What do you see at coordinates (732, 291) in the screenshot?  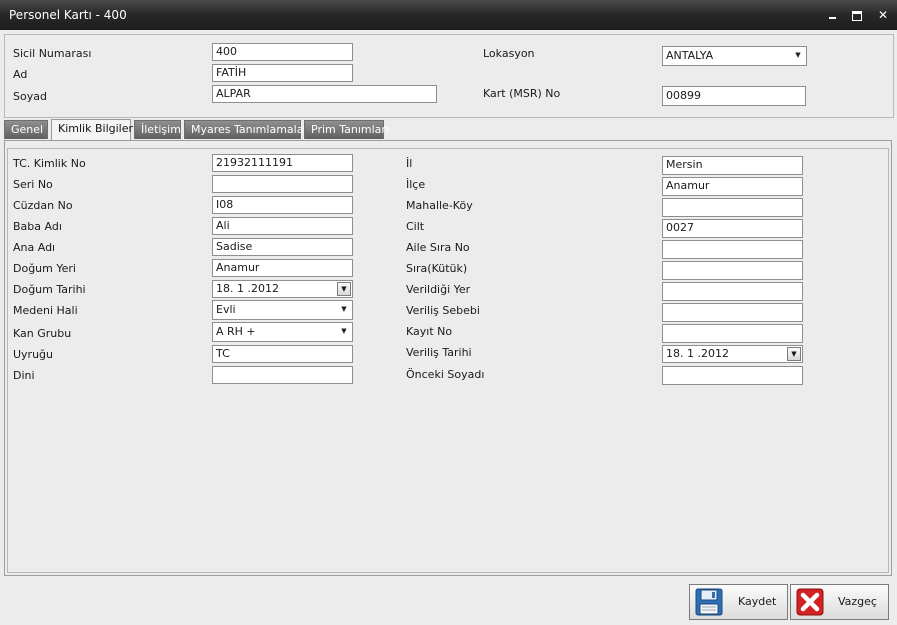 I see `verildigi-yer-input` at bounding box center [732, 291].